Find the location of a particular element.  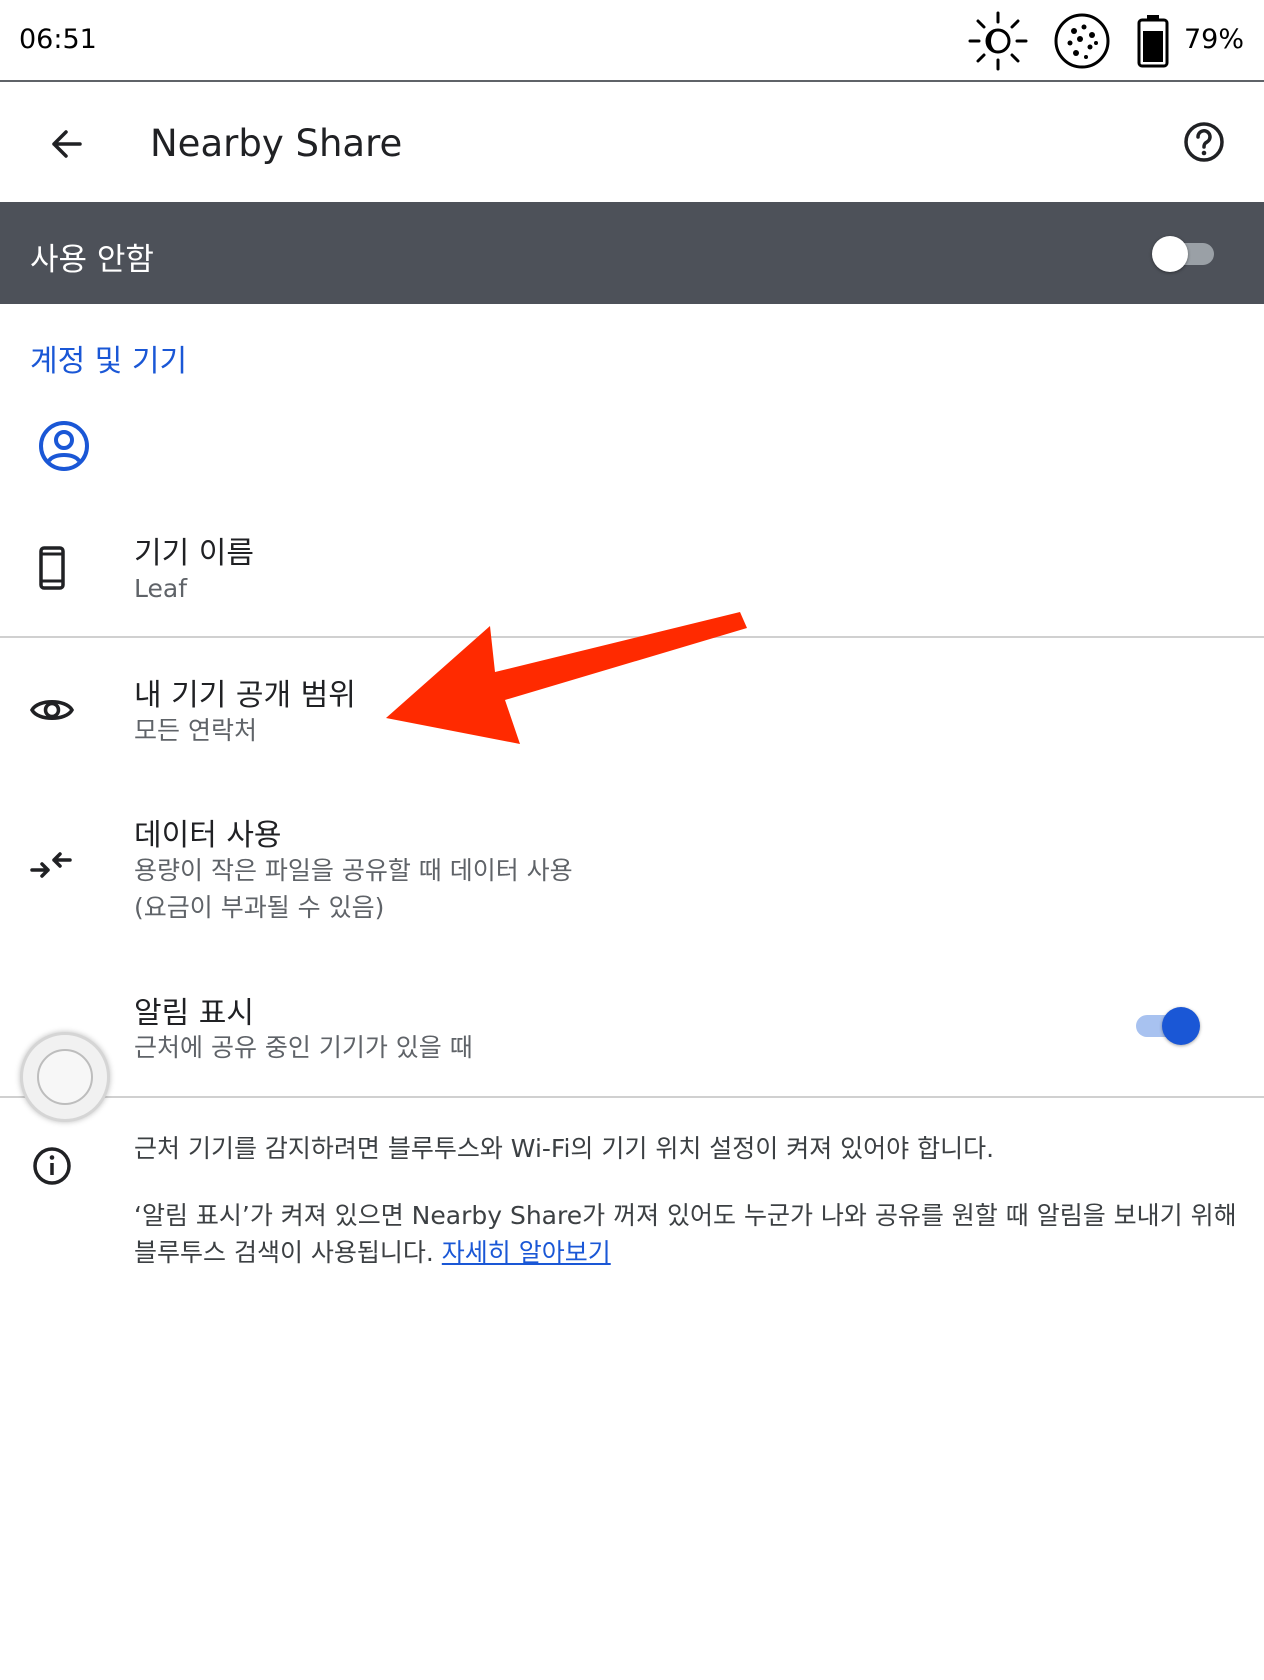

floating-assist-button is located at coordinates (65, 1077).